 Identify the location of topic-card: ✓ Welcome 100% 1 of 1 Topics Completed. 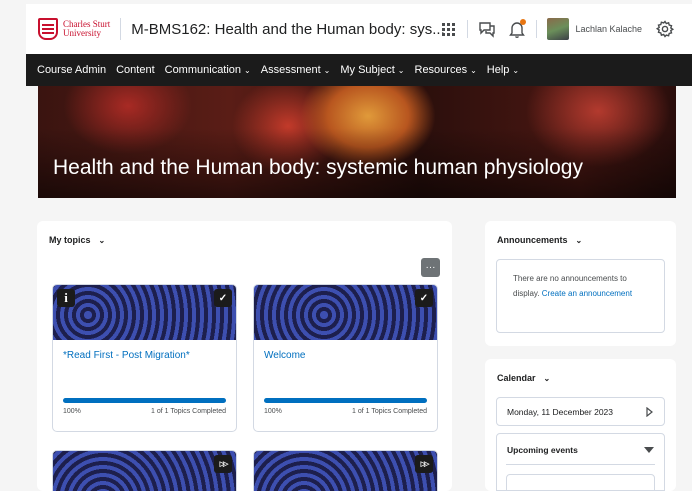
(345, 358).